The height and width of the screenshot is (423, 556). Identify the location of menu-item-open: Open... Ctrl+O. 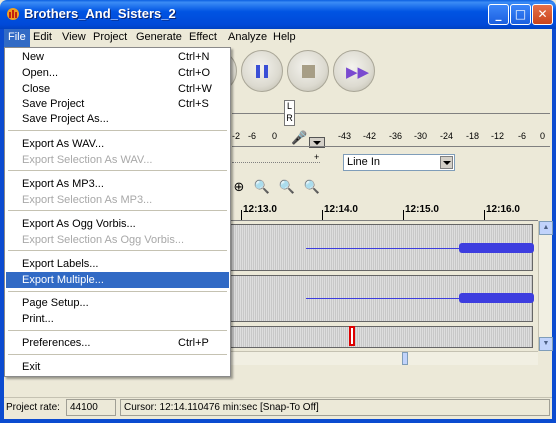
(117, 73).